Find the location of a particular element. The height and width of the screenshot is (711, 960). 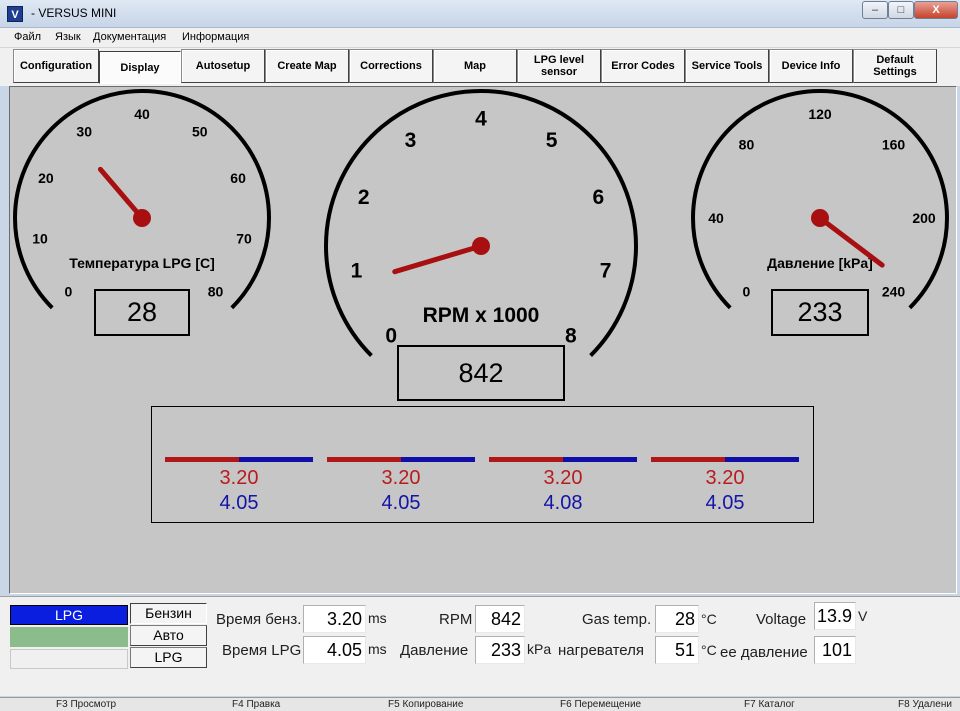

rpm-tick-label: 0 is located at coordinates (391, 335).